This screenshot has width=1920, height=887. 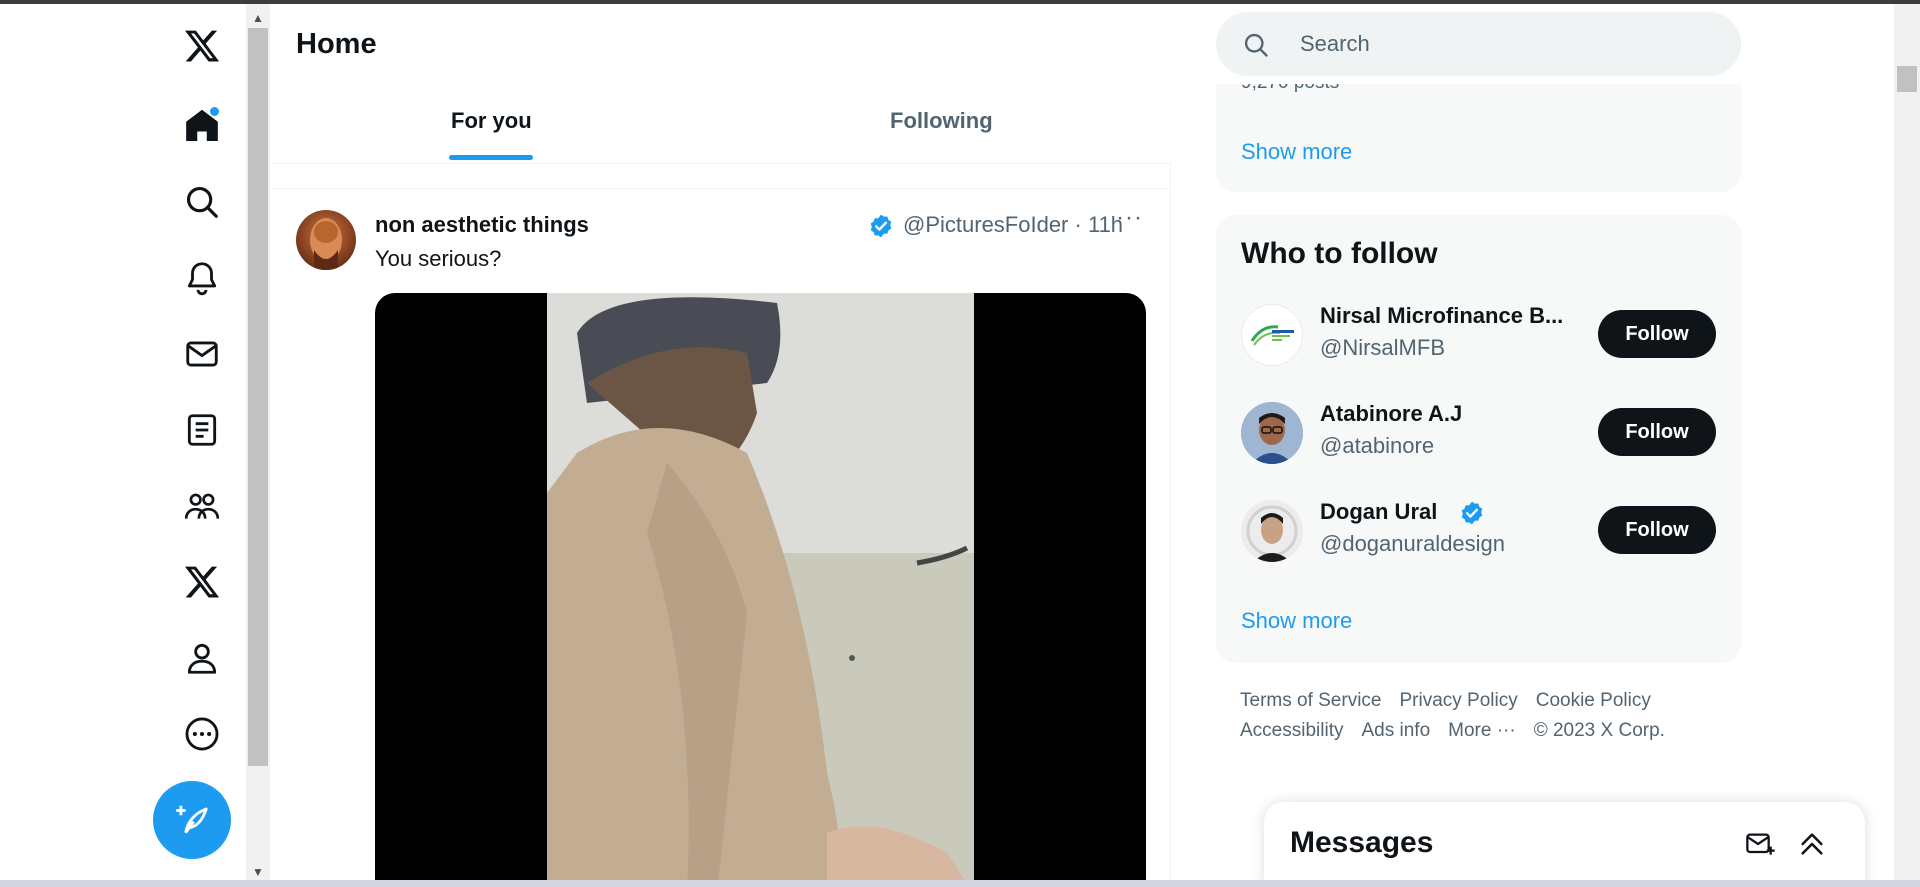 What do you see at coordinates (336, 44) in the screenshot?
I see `page-title: Home` at bounding box center [336, 44].